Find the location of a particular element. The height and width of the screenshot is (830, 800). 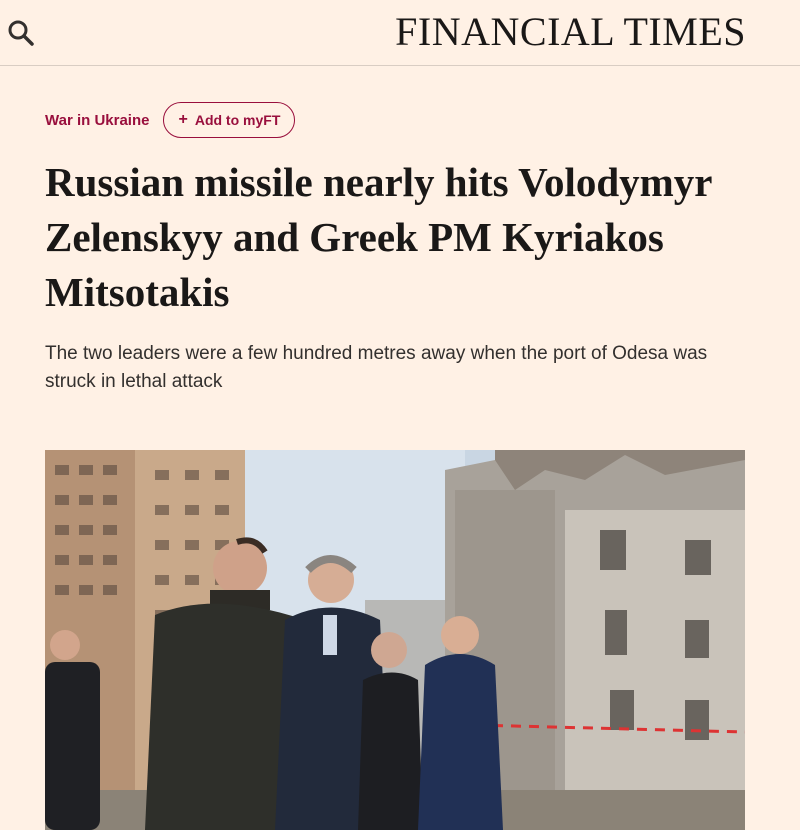

topic-row: War in Ukraine + Add to myFT is located at coordinates (170, 120).